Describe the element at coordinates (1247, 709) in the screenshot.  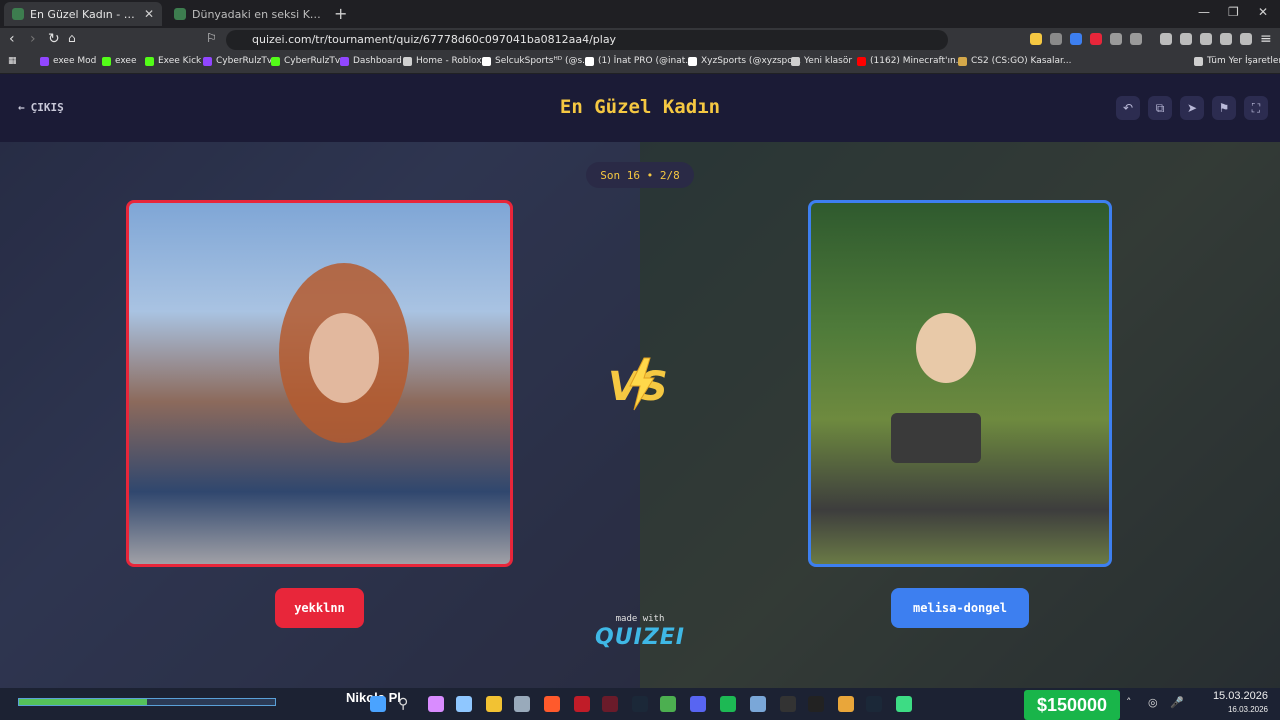
I see `clock-date: 16.03.2026` at that location.